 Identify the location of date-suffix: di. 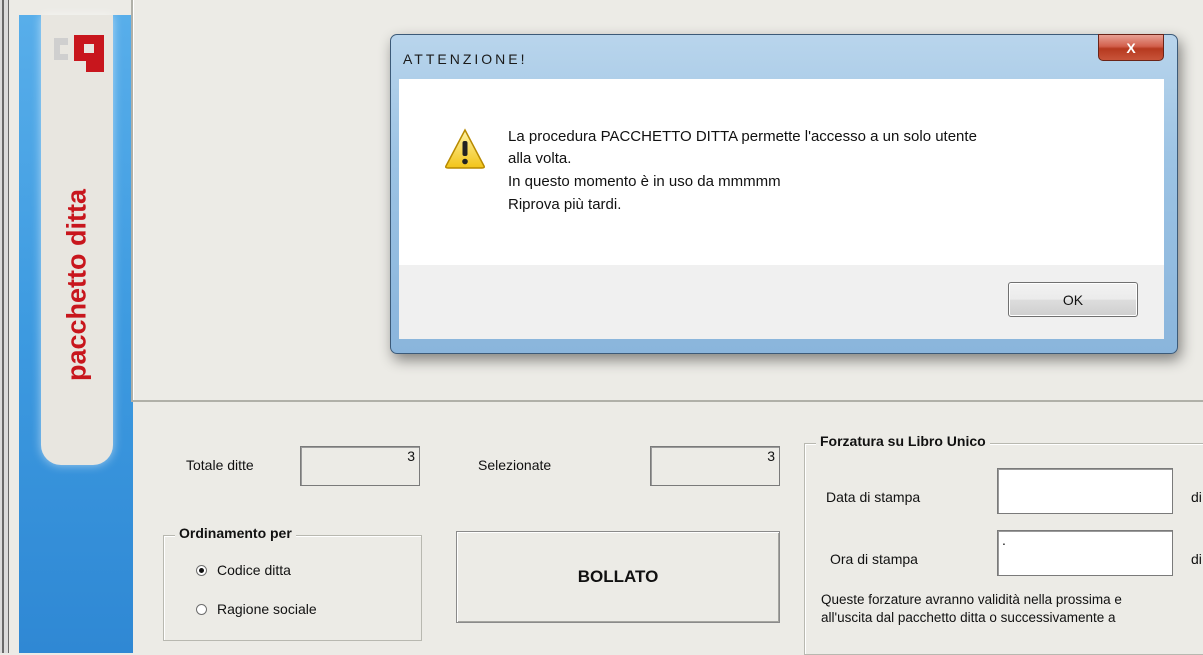
(1196, 497).